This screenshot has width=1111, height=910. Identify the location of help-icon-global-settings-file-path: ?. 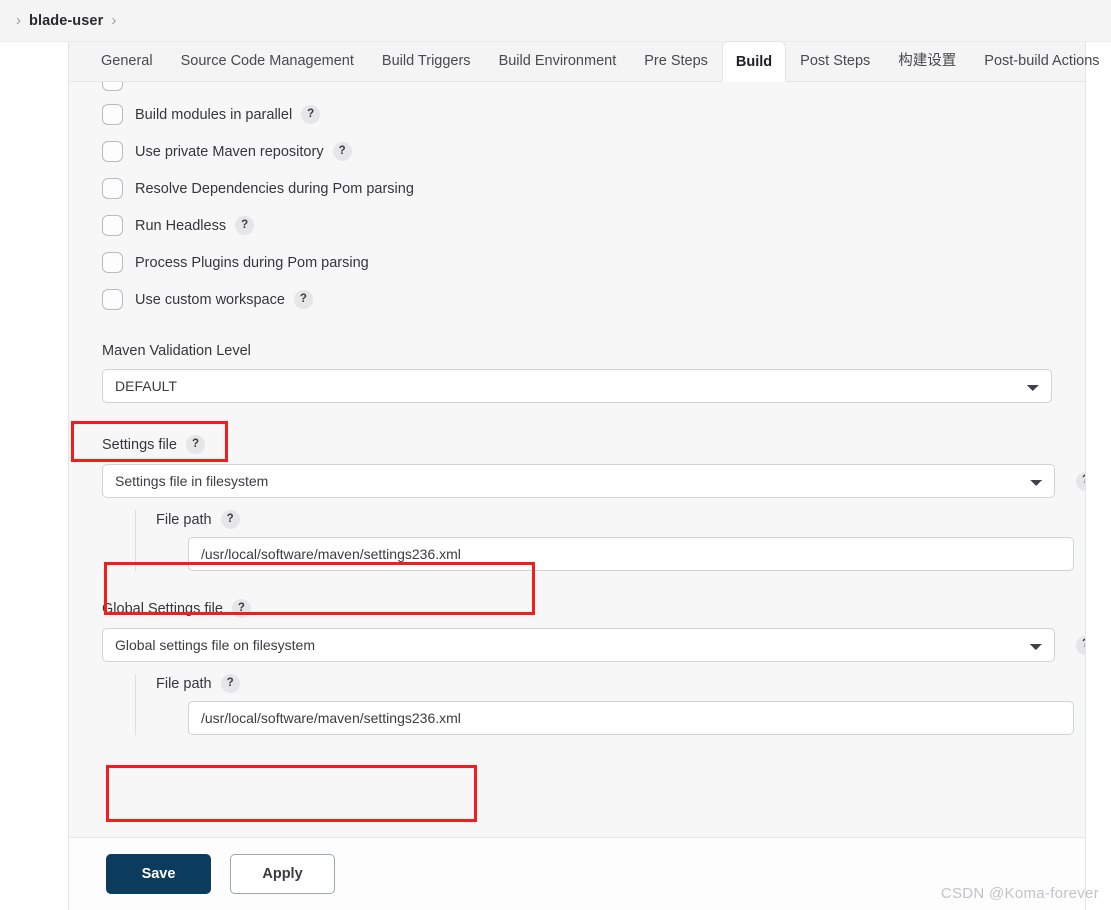
(230, 683).